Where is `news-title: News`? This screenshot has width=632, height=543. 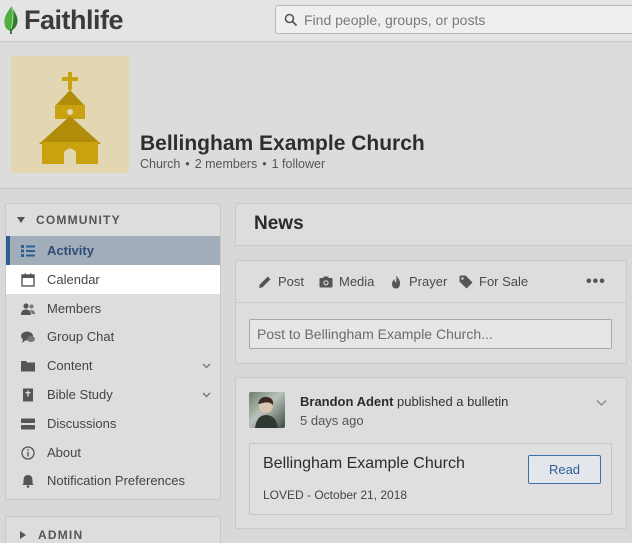 news-title: News is located at coordinates (279, 223).